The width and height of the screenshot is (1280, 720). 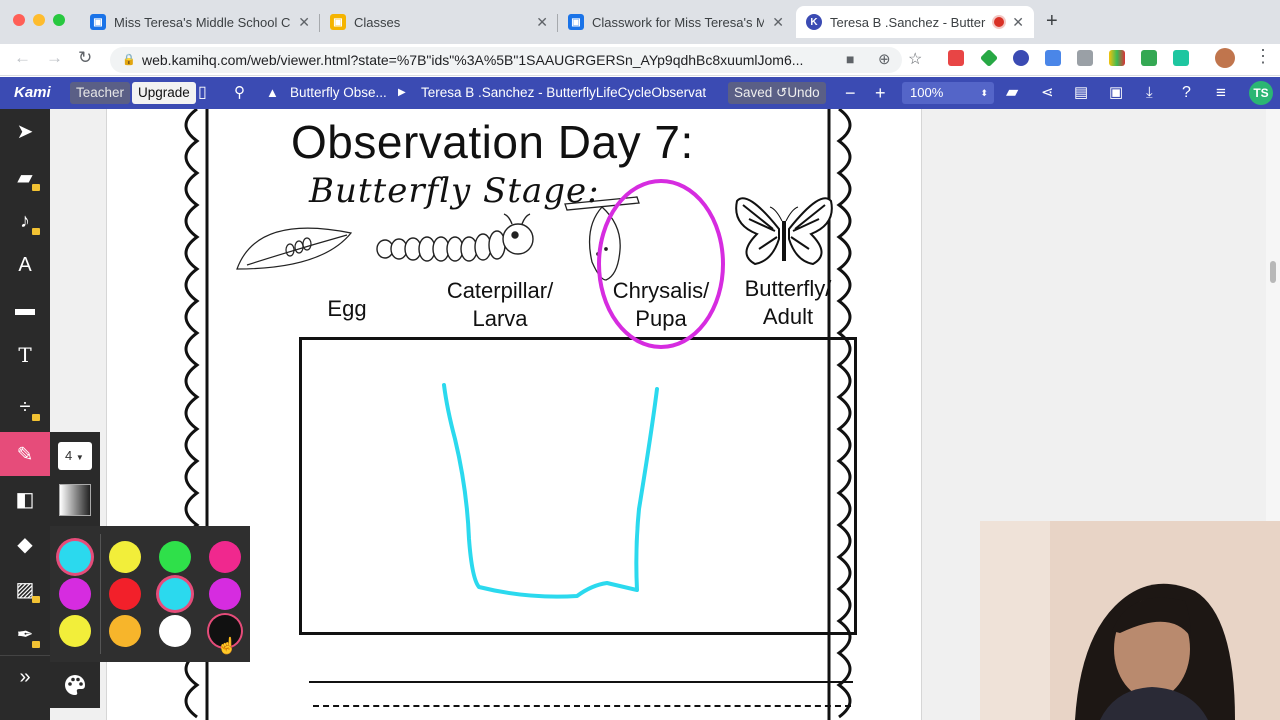 I want to click on pen-size-select: 4 ▼, so click(x=75, y=456).